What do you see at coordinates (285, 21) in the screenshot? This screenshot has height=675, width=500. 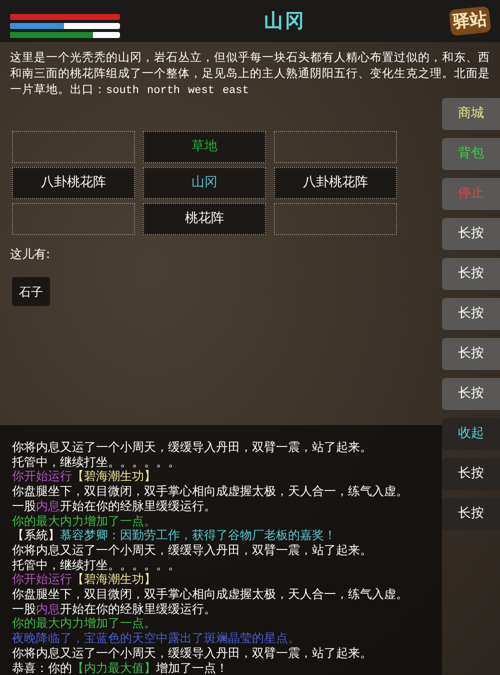 I see `room-title: 山冈` at bounding box center [285, 21].